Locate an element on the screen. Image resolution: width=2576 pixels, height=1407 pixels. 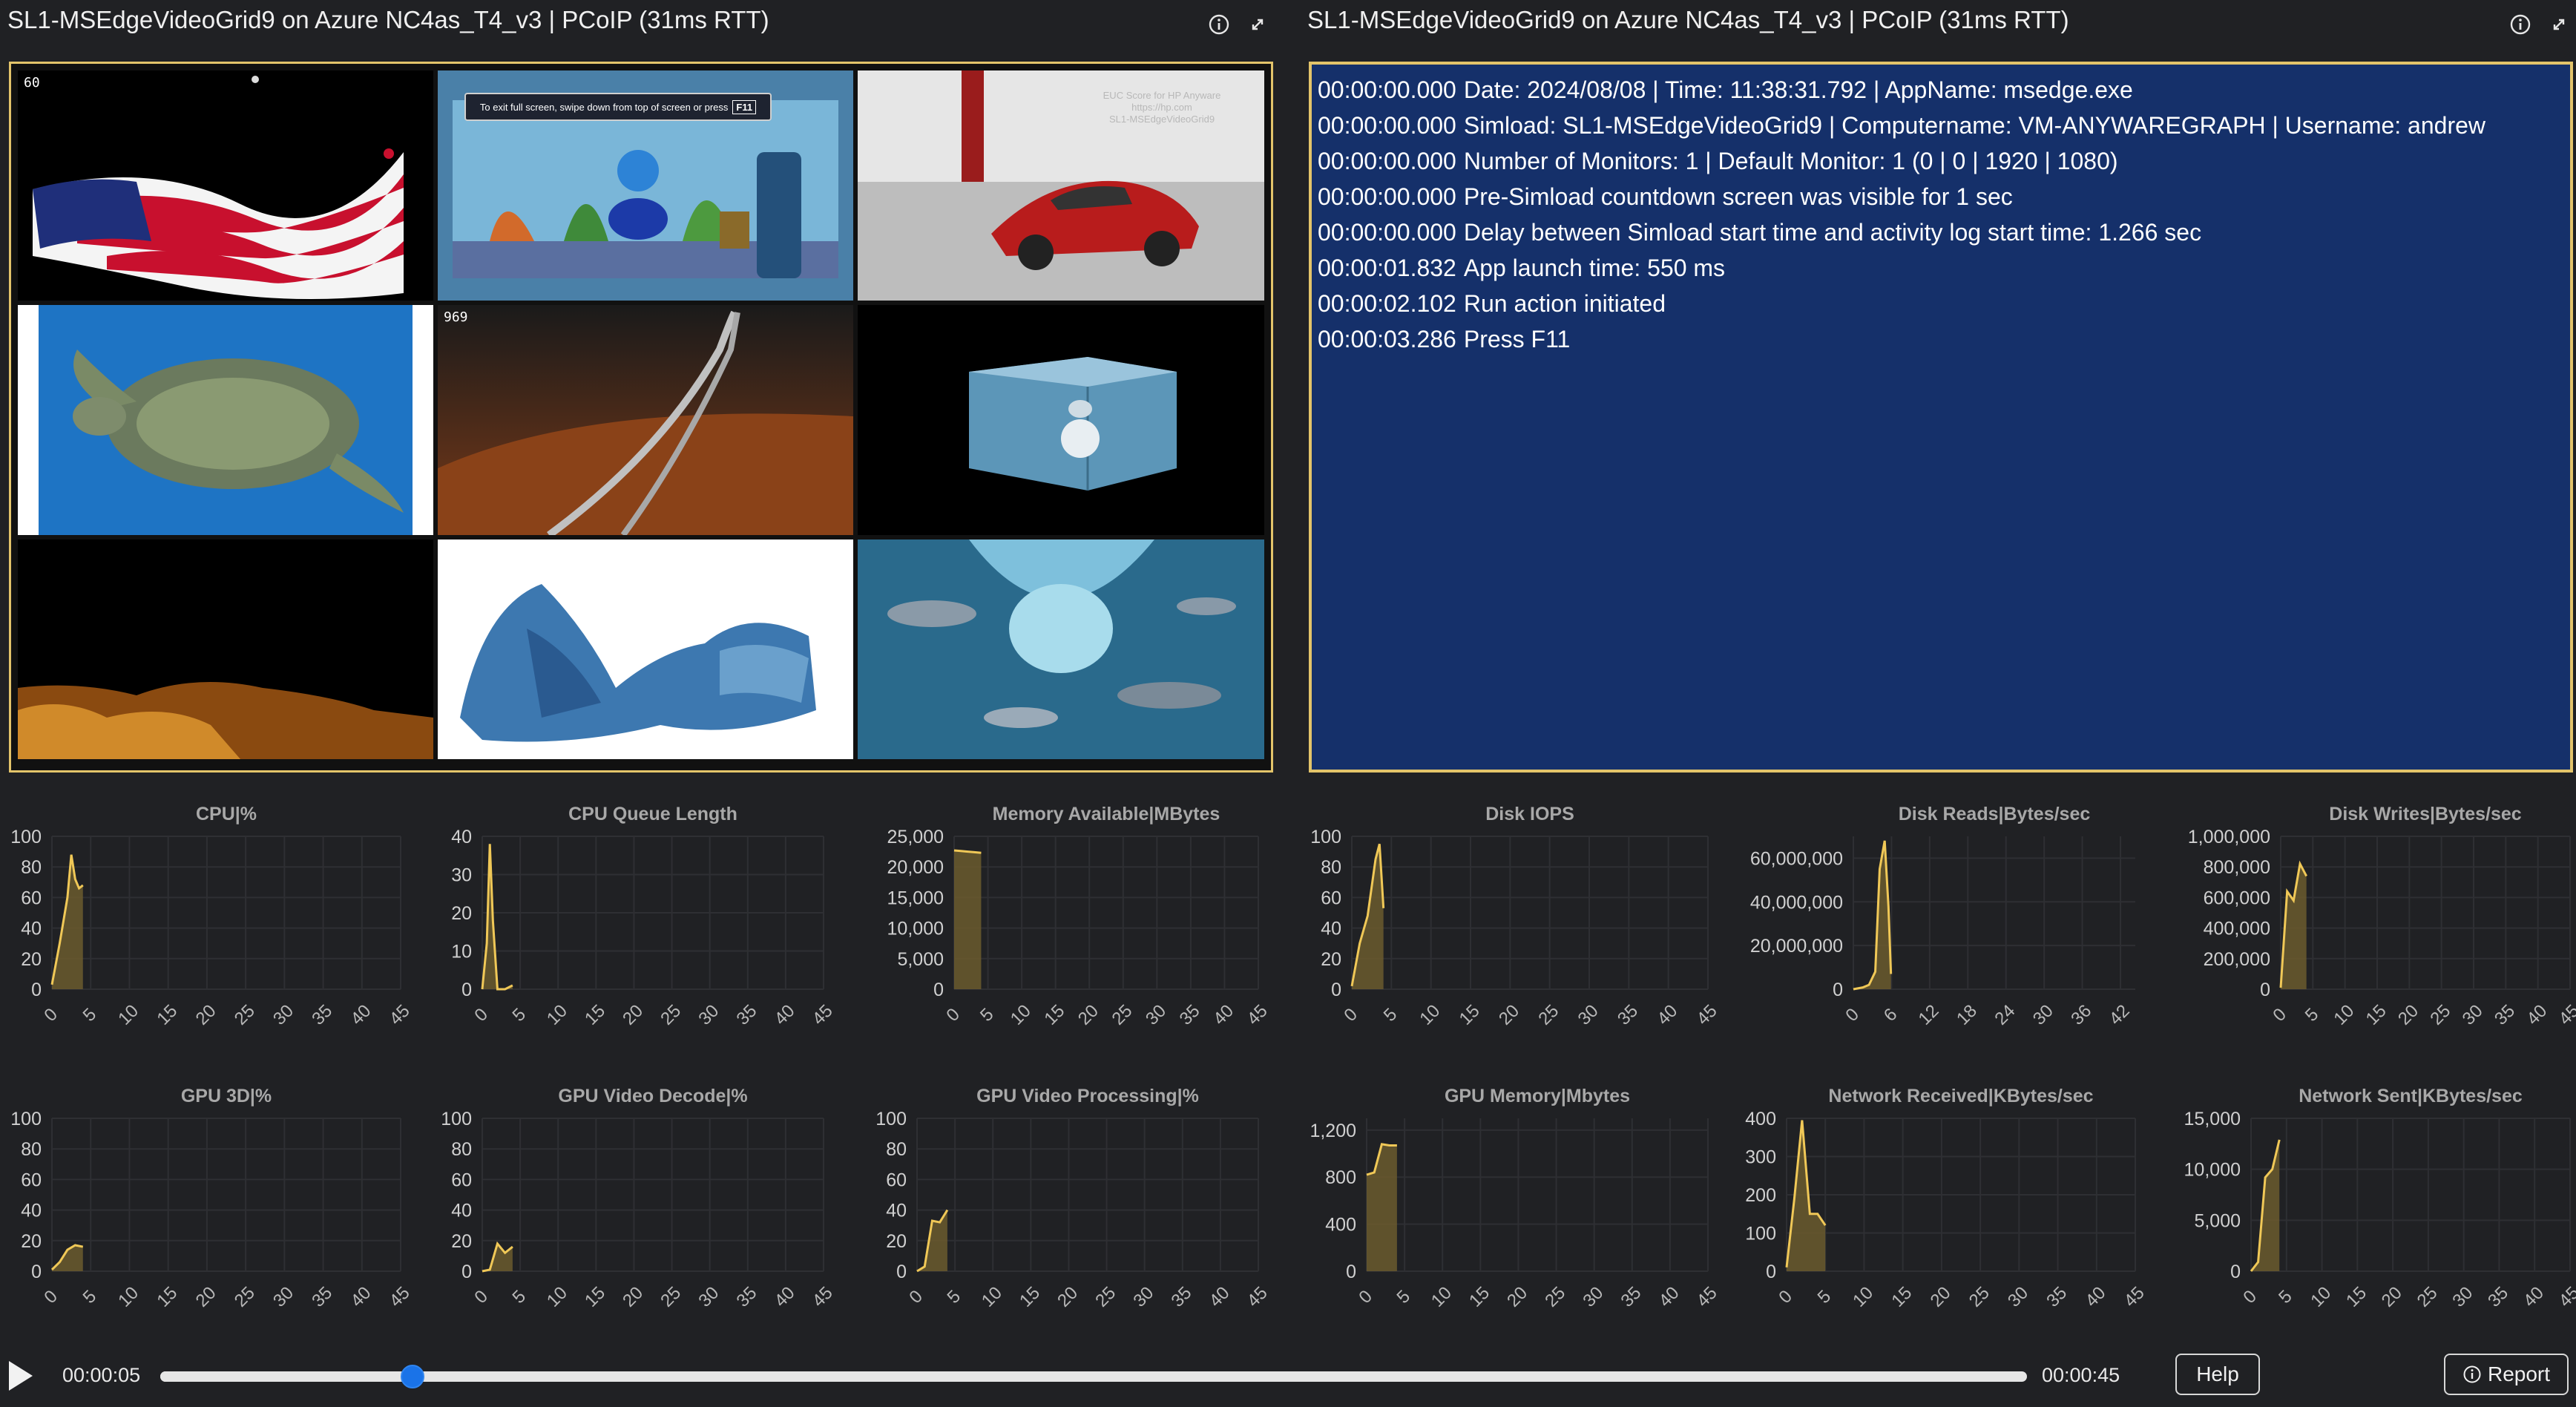
chart: GPU 3D|% 0 20 40 60 80 100 0 5 10 15 20 25 30 35 40 45 is located at coordinates (212, 1202).